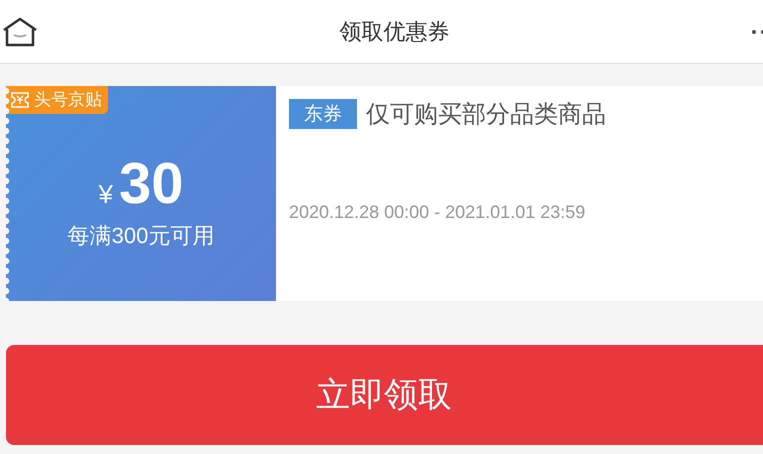 The height and width of the screenshot is (454, 763). What do you see at coordinates (141, 236) in the screenshot?
I see `coupon-condition: 每满300元可用` at bounding box center [141, 236].